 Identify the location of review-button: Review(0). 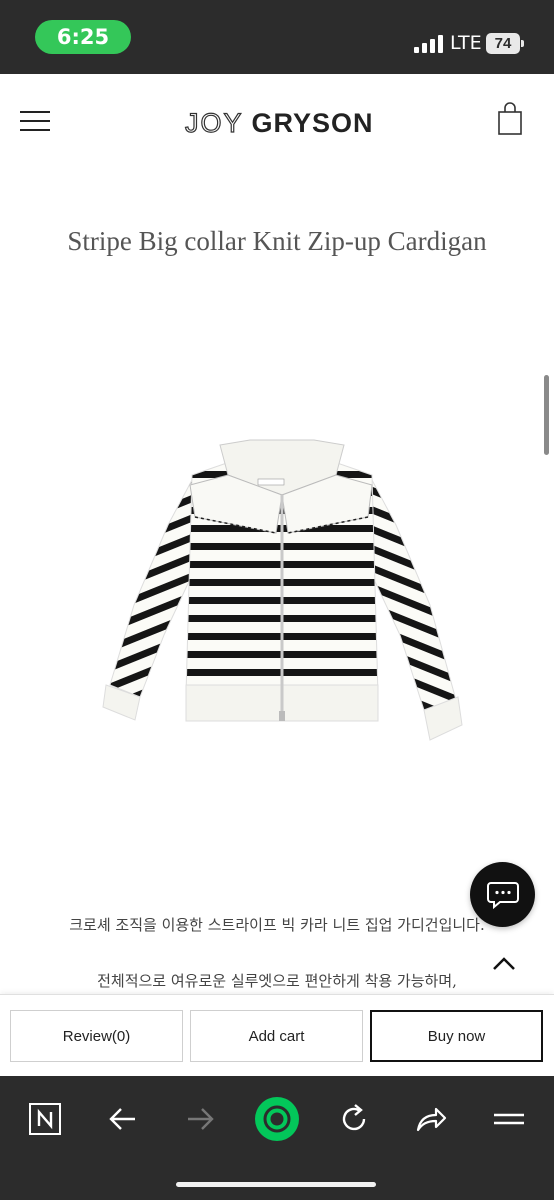
(96, 1036).